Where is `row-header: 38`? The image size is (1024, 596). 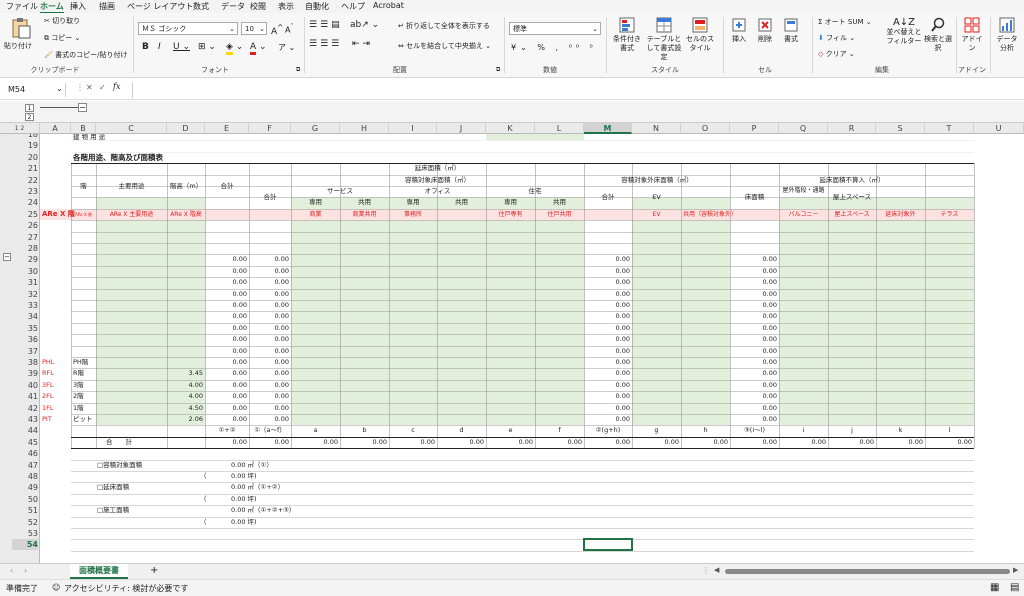
row-header: 38 is located at coordinates (25, 362).